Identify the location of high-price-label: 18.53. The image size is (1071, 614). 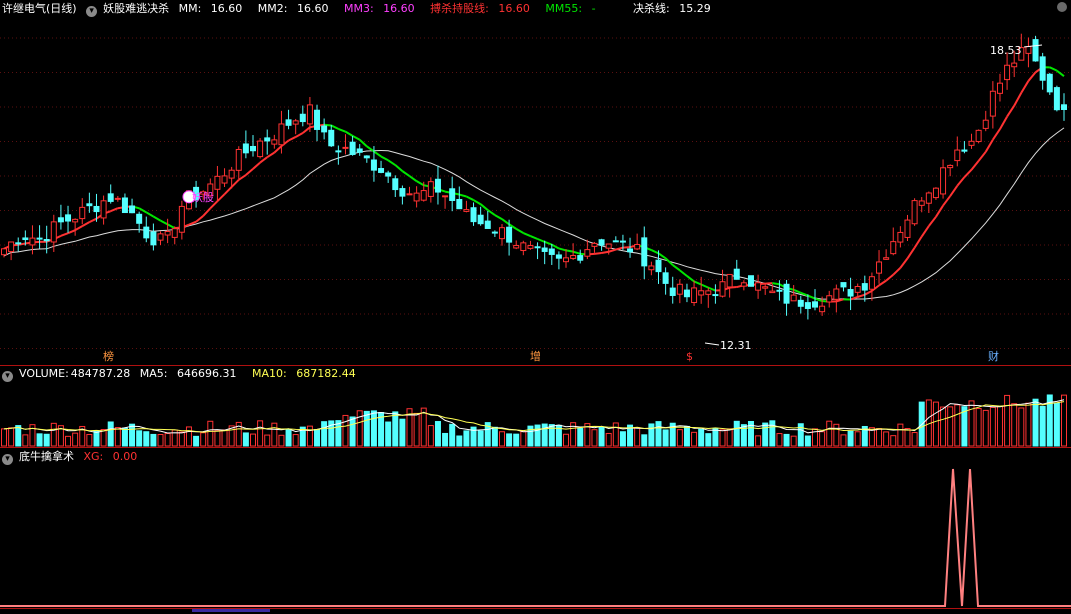
(1006, 50).